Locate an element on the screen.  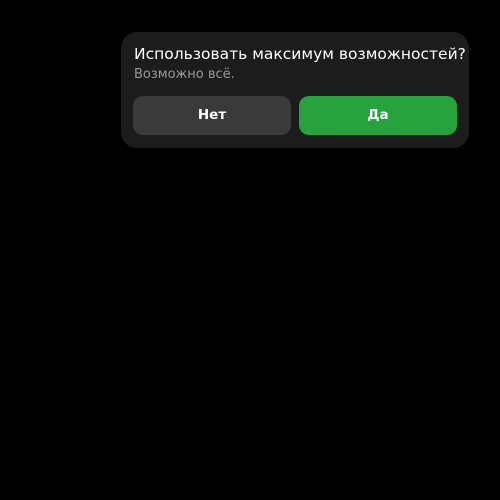
notification-subtitle: Возможно всё. is located at coordinates (184, 74).